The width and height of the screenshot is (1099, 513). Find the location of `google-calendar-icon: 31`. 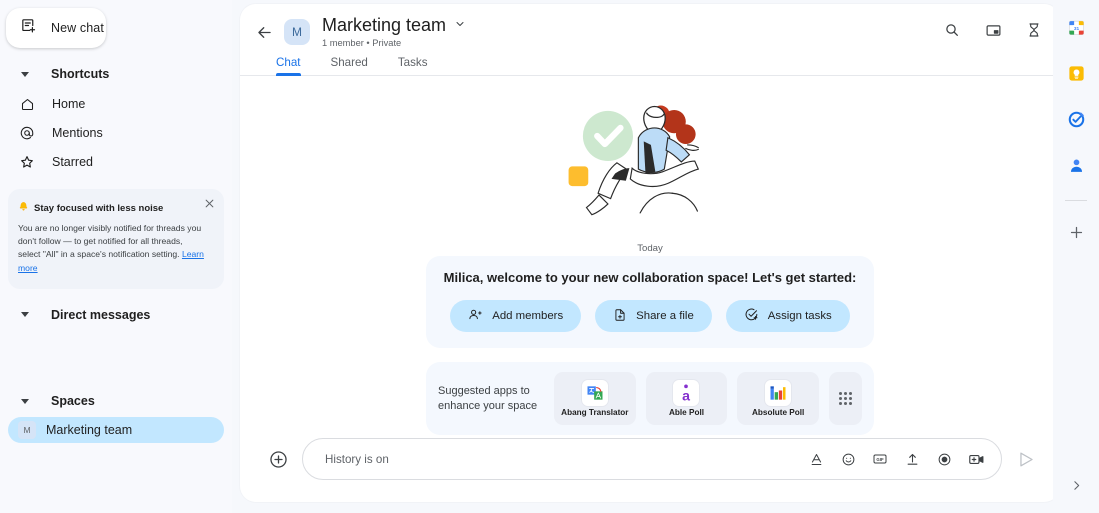

google-calendar-icon: 31 is located at coordinates (1076, 27).